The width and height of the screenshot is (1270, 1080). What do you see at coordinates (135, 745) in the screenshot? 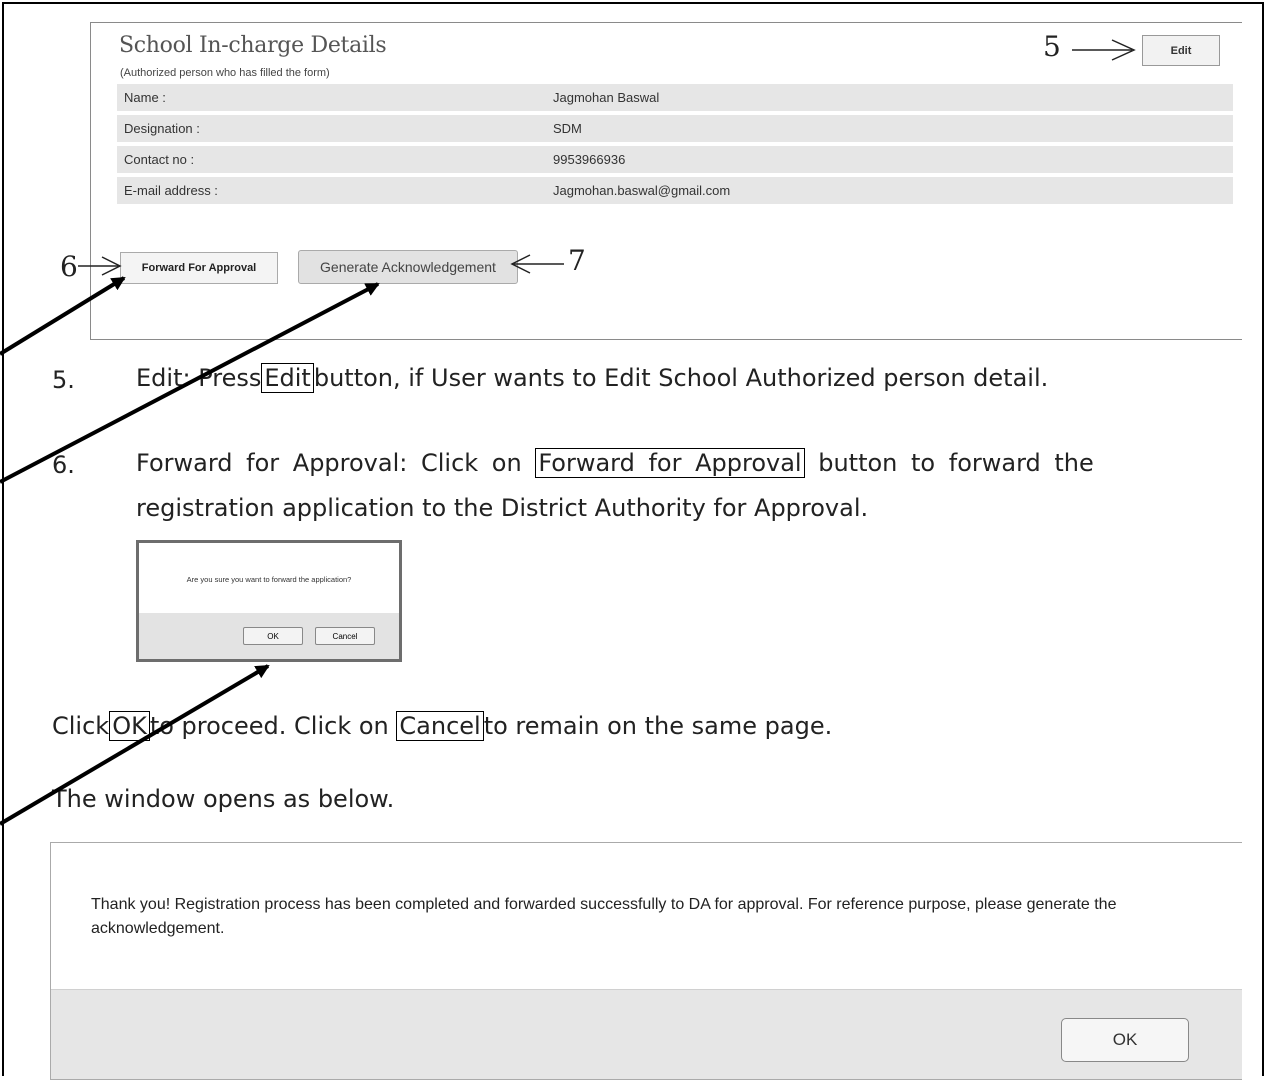
I see `pointer-arrow-ok` at bounding box center [135, 745].